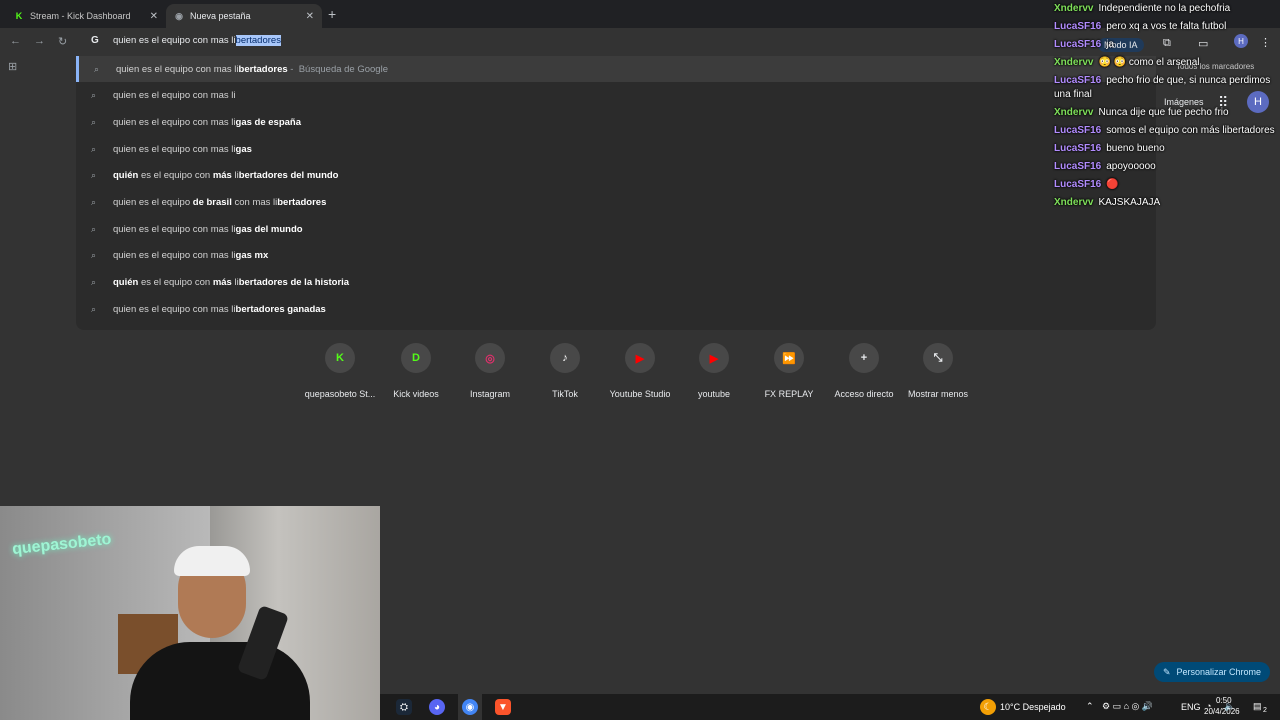 This screenshot has height=720, width=1280. I want to click on steam-icon: ⛭, so click(404, 707).